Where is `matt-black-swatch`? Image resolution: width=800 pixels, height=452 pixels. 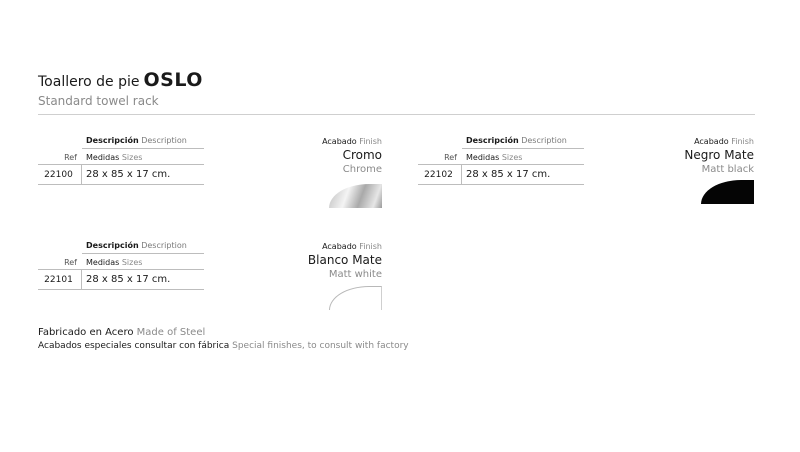
matt-black-swatch is located at coordinates (727, 192).